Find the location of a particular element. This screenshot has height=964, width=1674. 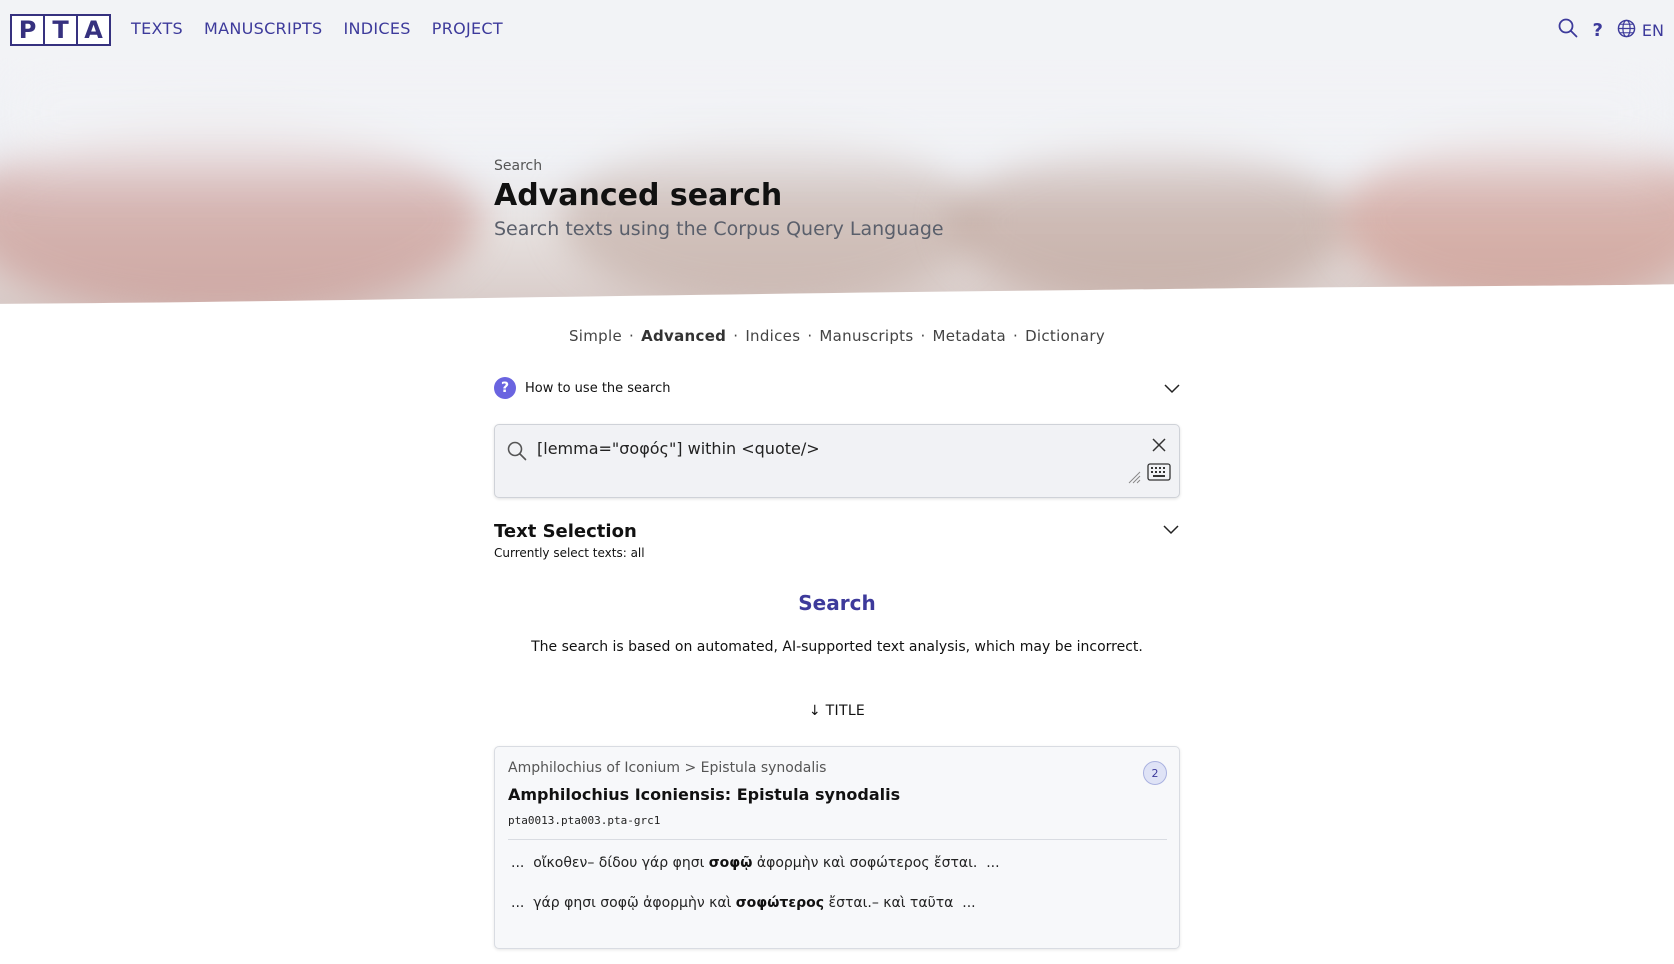

question-icon: ? is located at coordinates (505, 388).